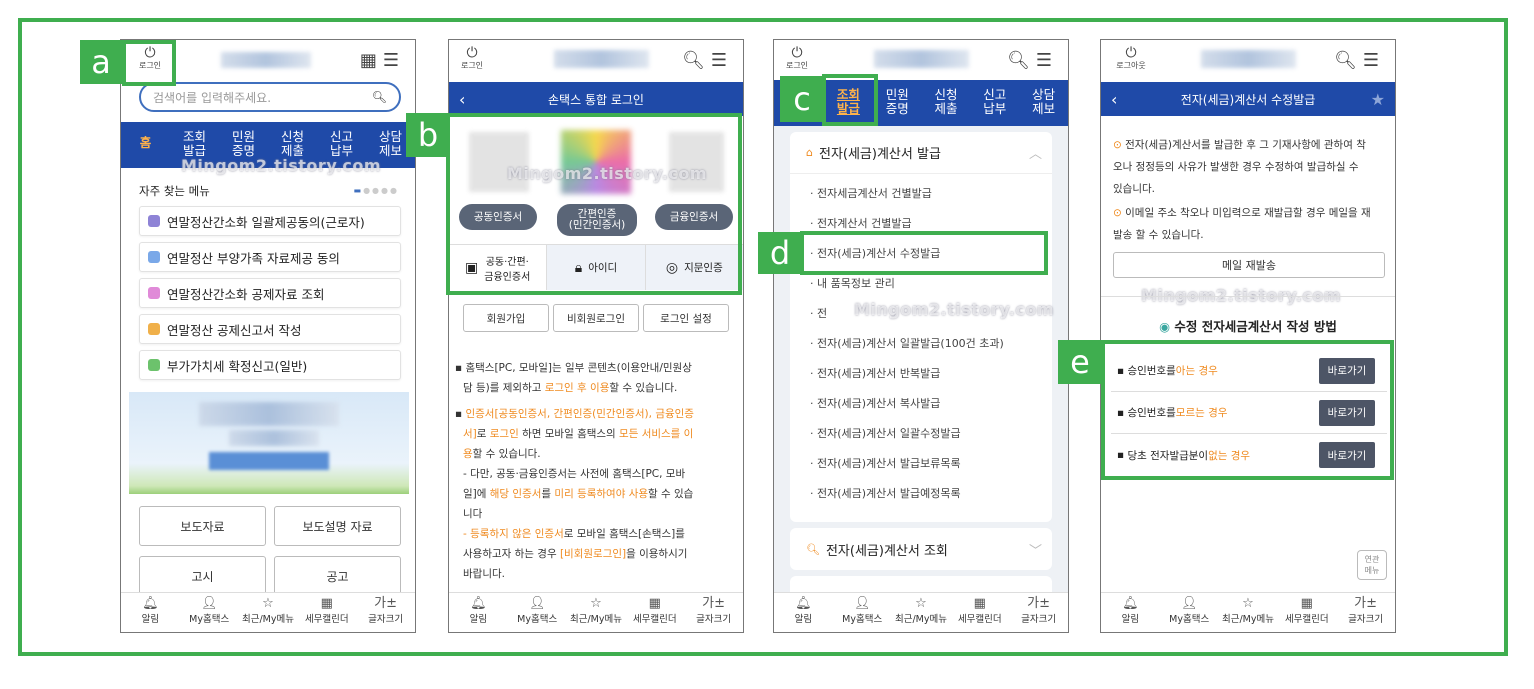  What do you see at coordinates (145, 145) in the screenshot?
I see `nav-home: 홈` at bounding box center [145, 145].